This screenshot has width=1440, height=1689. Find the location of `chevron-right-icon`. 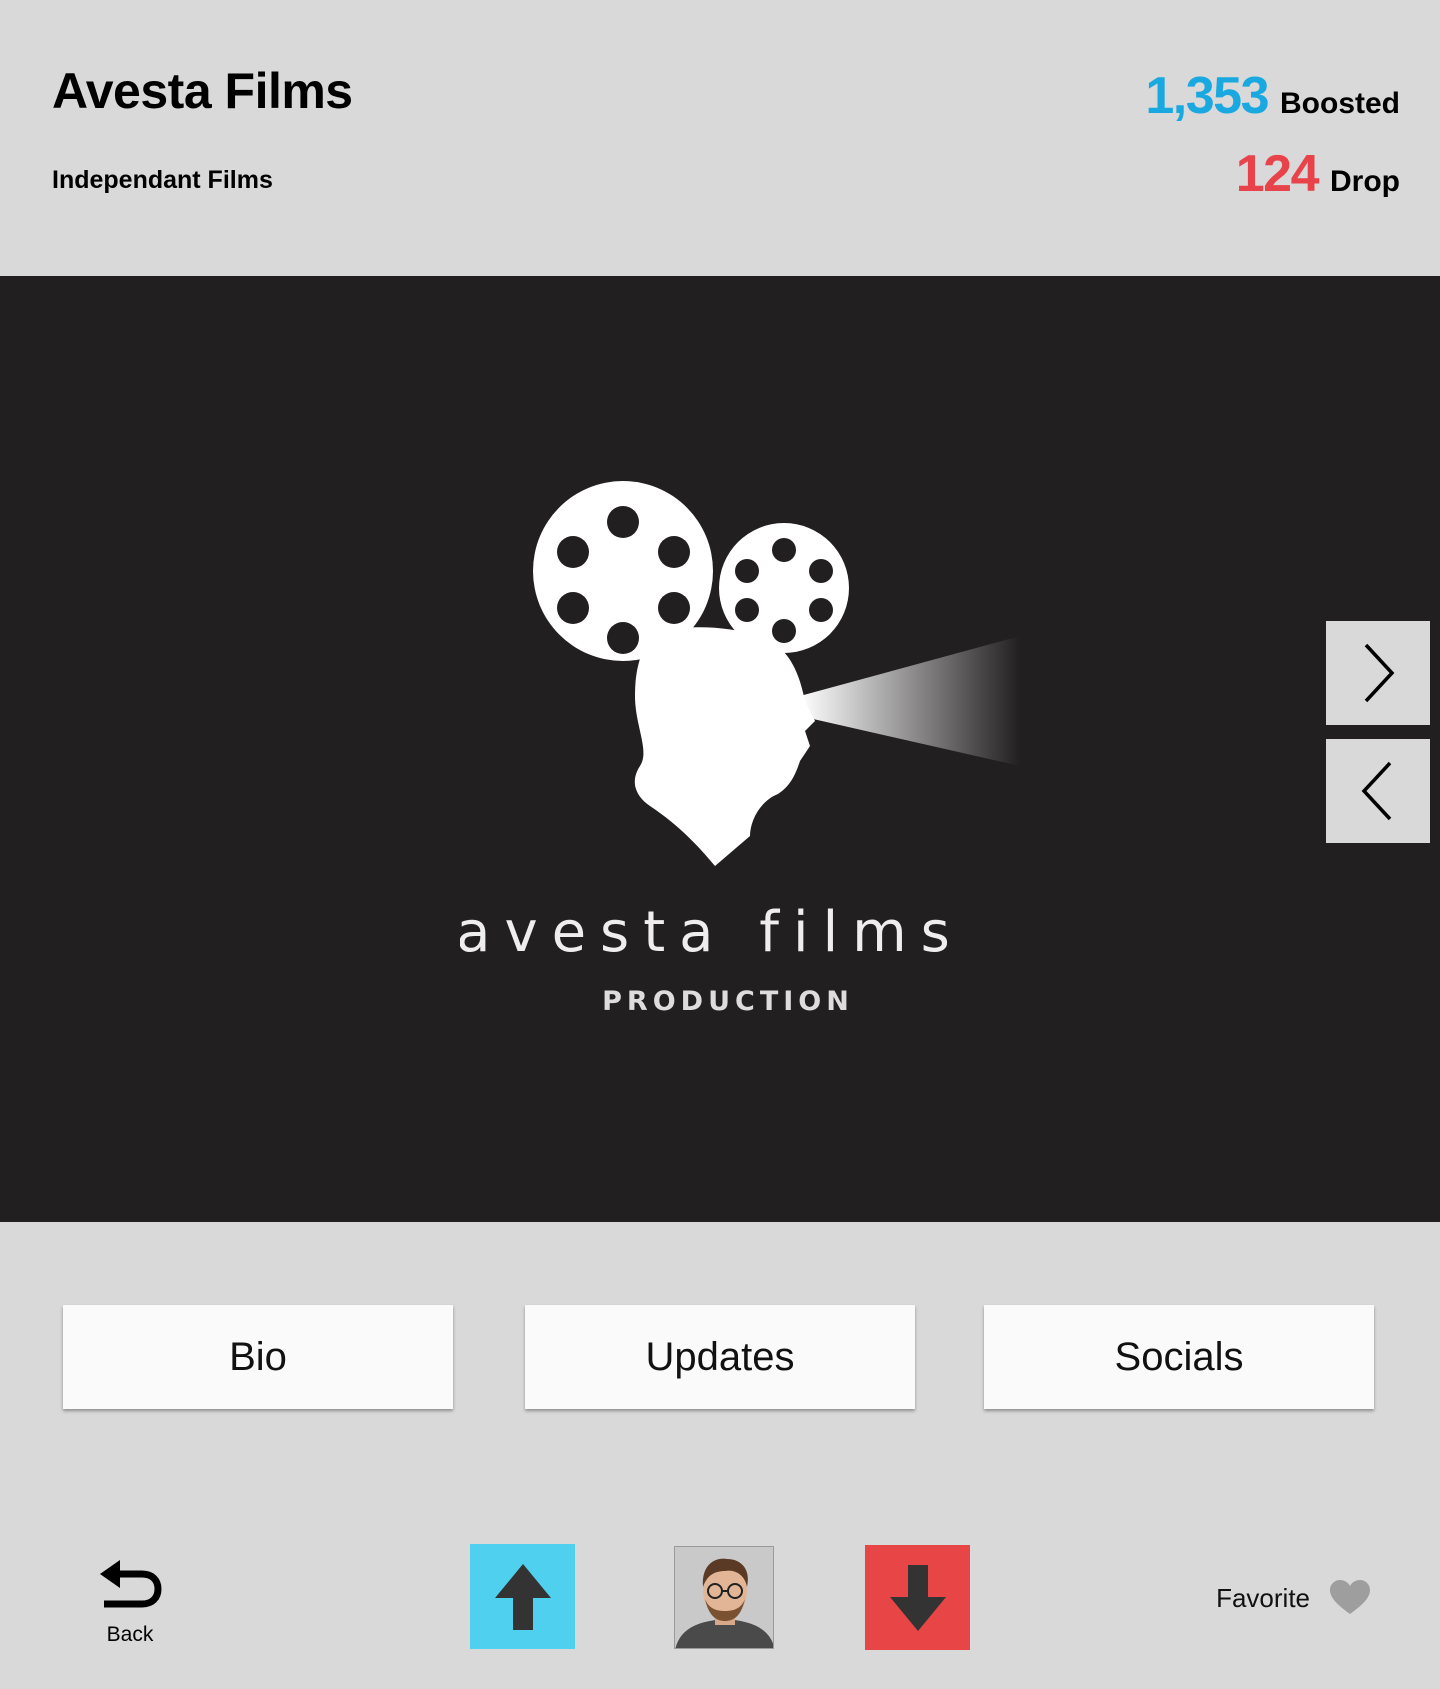

chevron-right-icon is located at coordinates (1379, 673).